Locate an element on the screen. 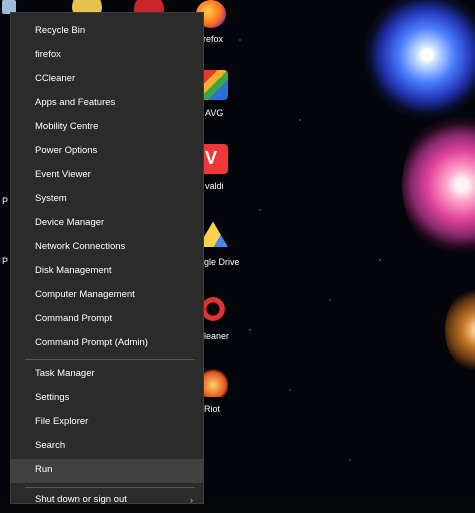 This screenshot has width=475, height=513. avg-icon-label: AVG is located at coordinates (214, 113).